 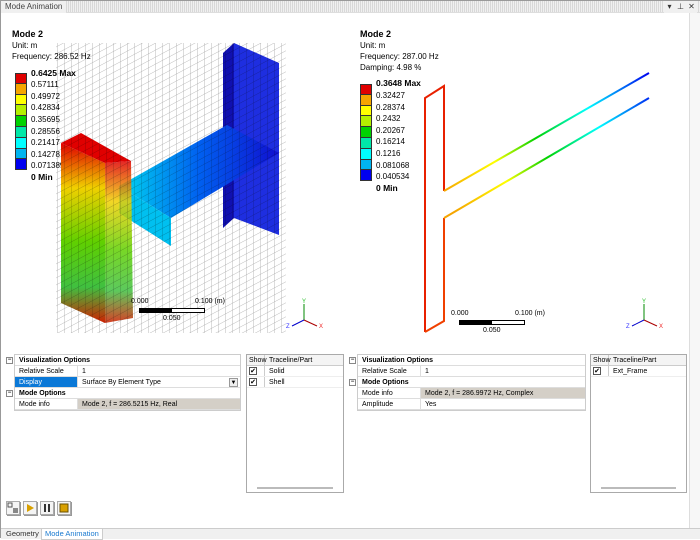 I want to click on prop-label: Display, so click(x=46, y=382).